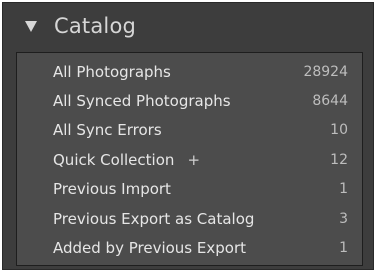 This screenshot has width=377, height=273. Describe the element at coordinates (107, 130) in the screenshot. I see `item-label: All Sync Errors` at that location.